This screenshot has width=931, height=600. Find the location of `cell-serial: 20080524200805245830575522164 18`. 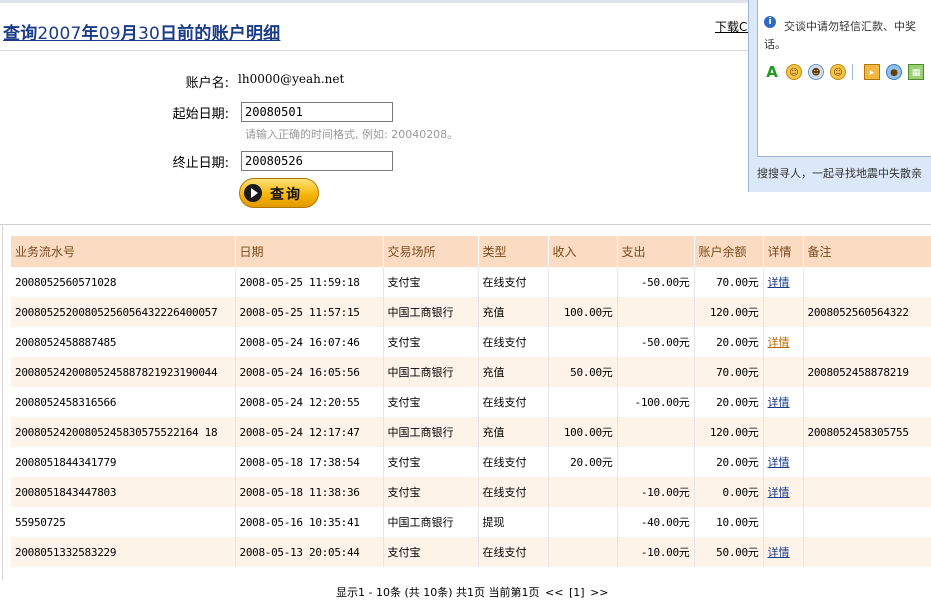

cell-serial: 20080524200805245830575522164 18 is located at coordinates (123, 432).